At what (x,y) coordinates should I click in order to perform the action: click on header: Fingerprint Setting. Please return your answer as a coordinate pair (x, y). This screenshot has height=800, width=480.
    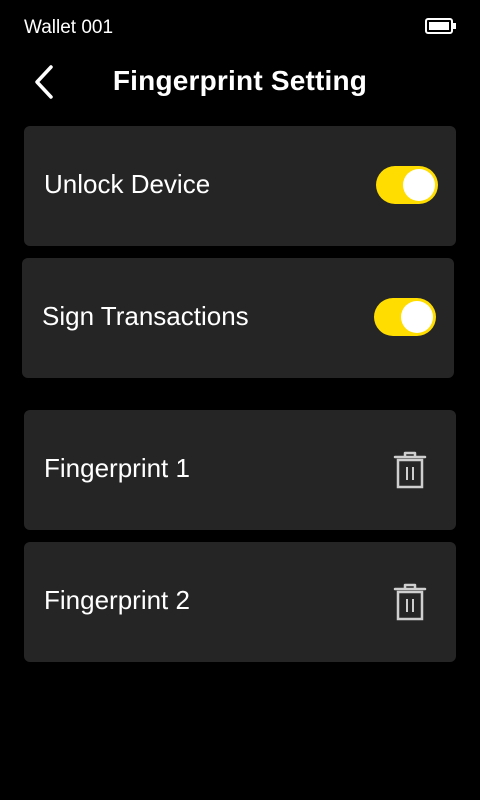
    Looking at the image, I should click on (240, 81).